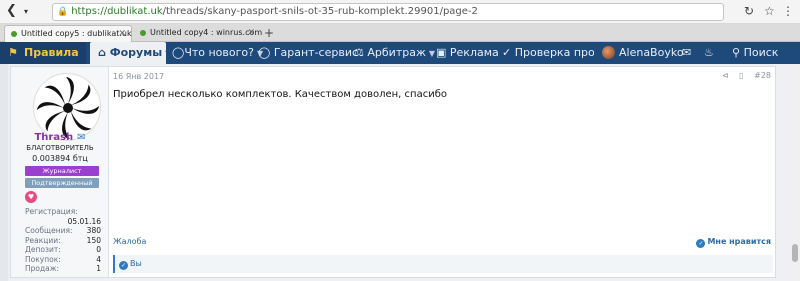 The image size is (800, 281). I want to click on nav-whats-new-label: Что нового?, so click(219, 52).